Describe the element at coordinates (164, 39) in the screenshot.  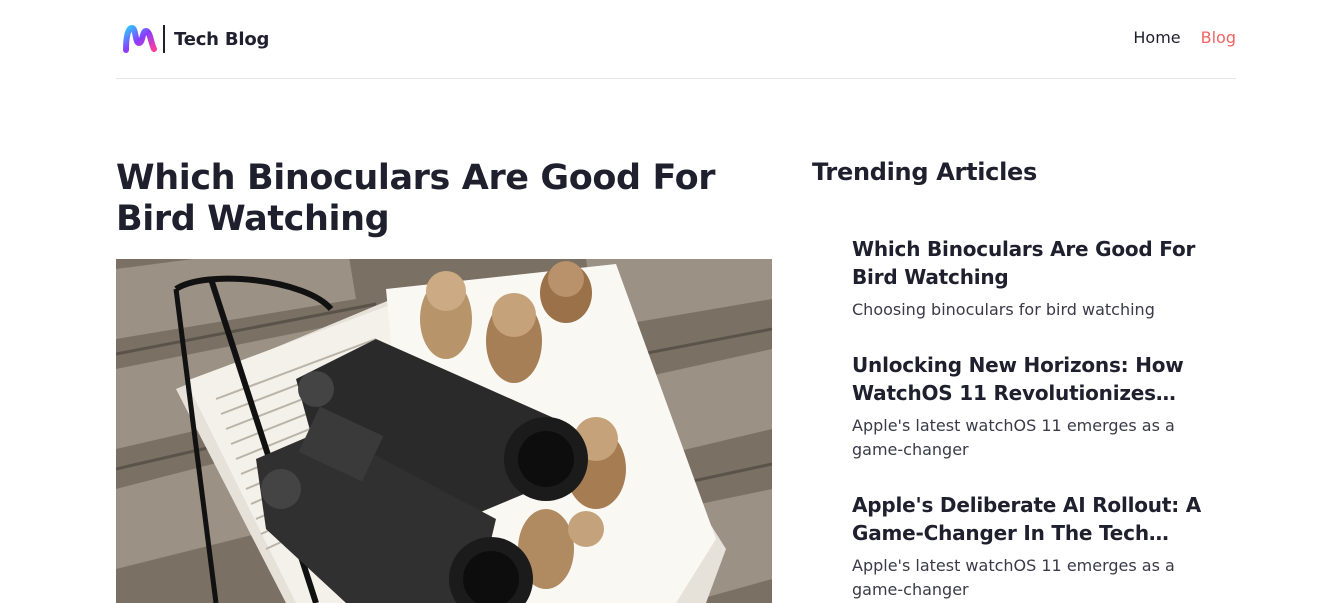
I see `brand-divider` at that location.